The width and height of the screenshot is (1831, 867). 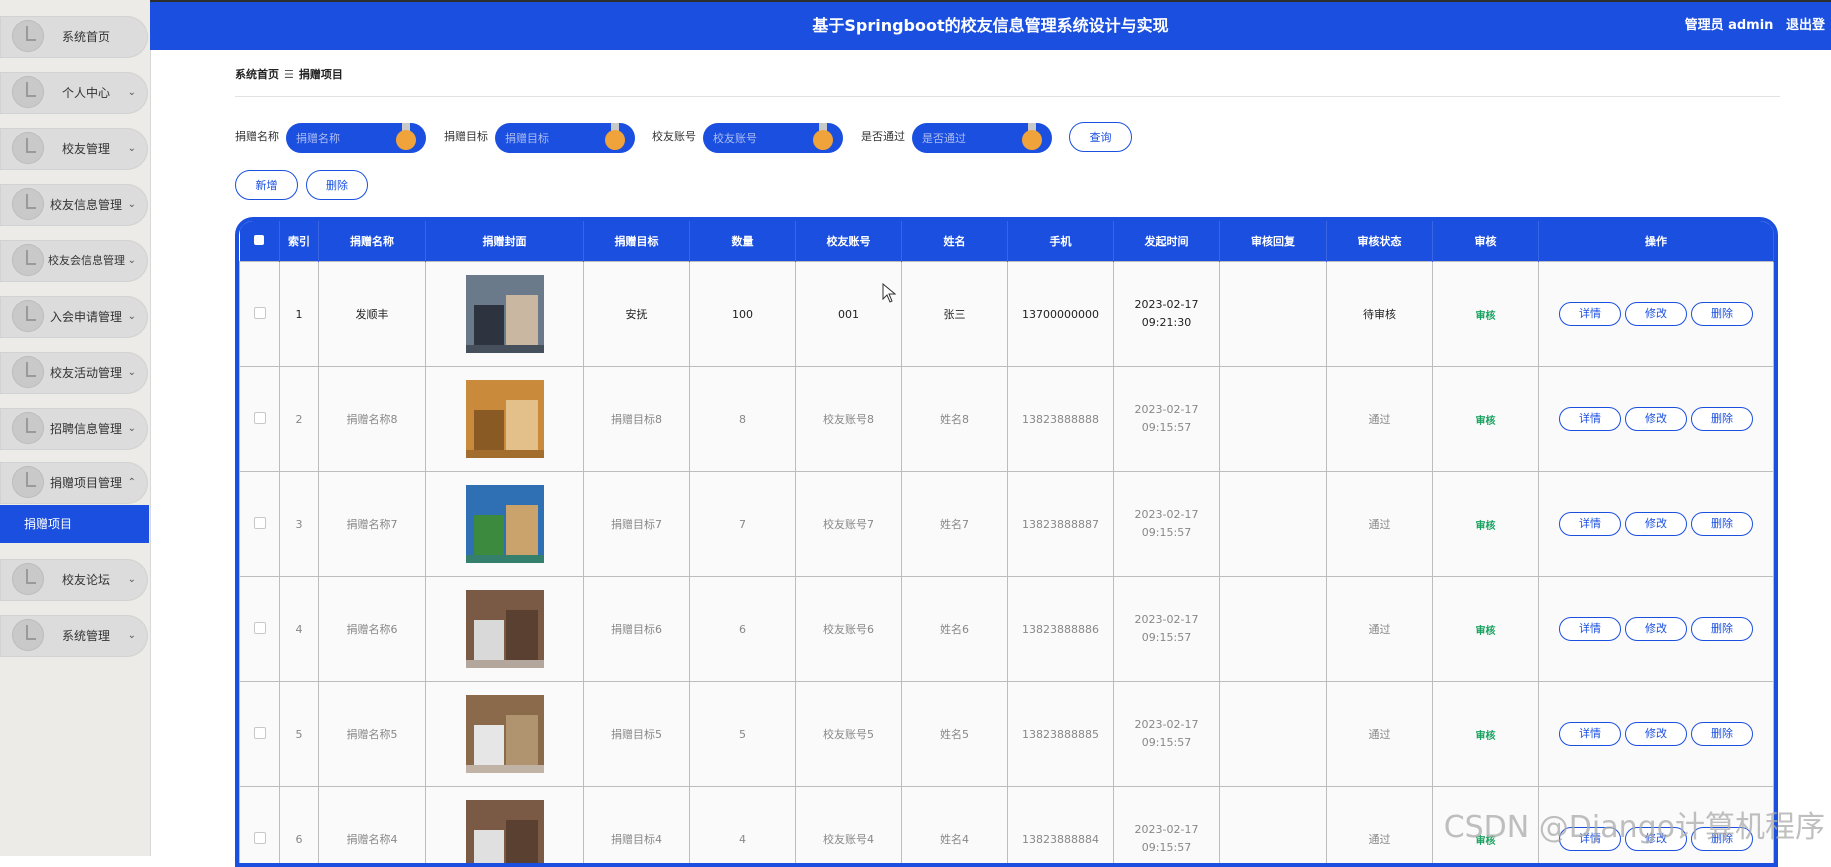 What do you see at coordinates (74, 93) in the screenshot?
I see `sidebar-item-personal-center: 个人中心 ⌄` at bounding box center [74, 93].